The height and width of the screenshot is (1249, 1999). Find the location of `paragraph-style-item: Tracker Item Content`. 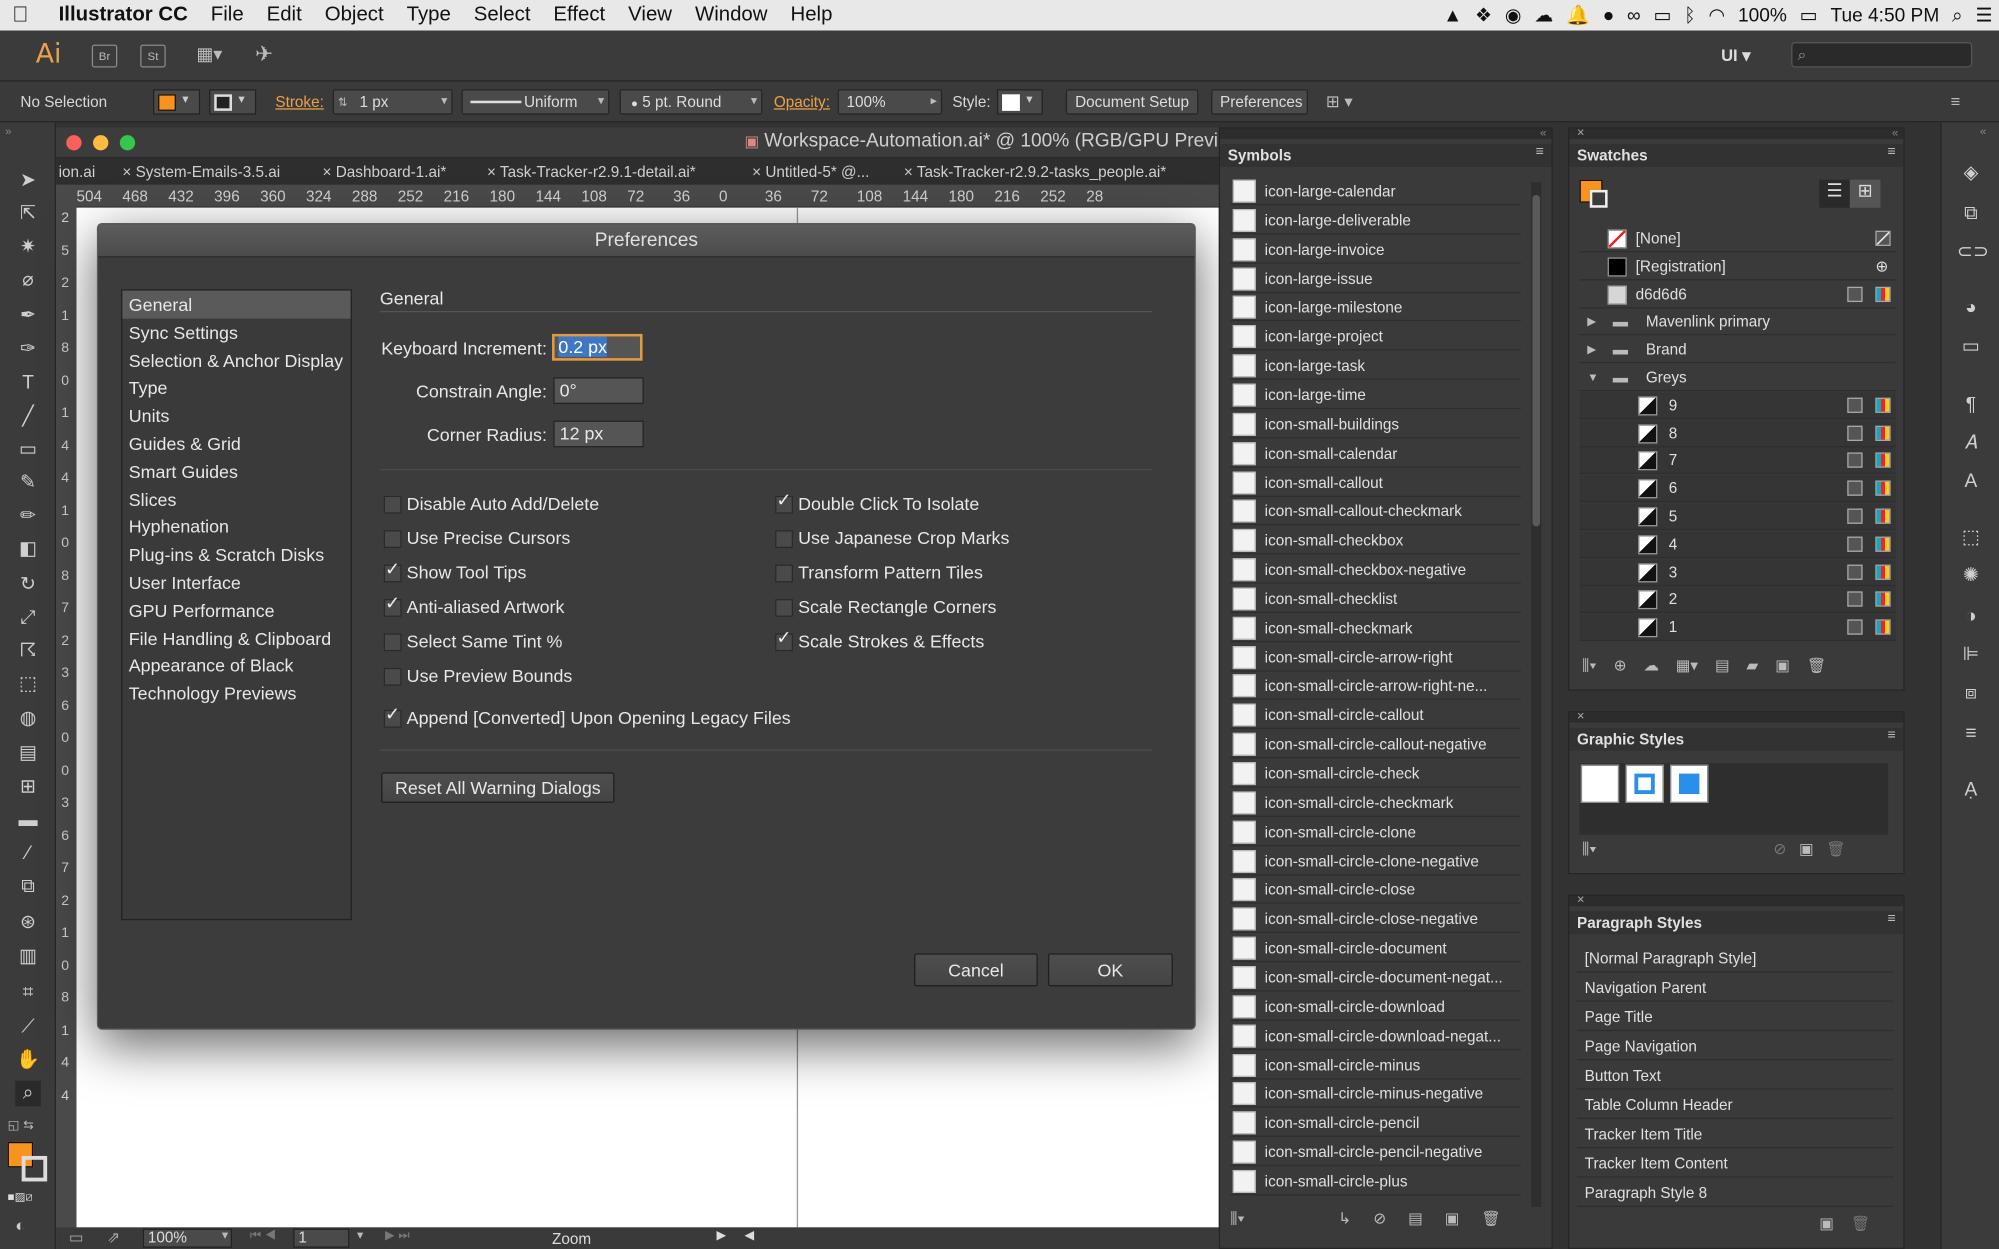

paragraph-style-item: Tracker Item Content is located at coordinates (1735, 1164).